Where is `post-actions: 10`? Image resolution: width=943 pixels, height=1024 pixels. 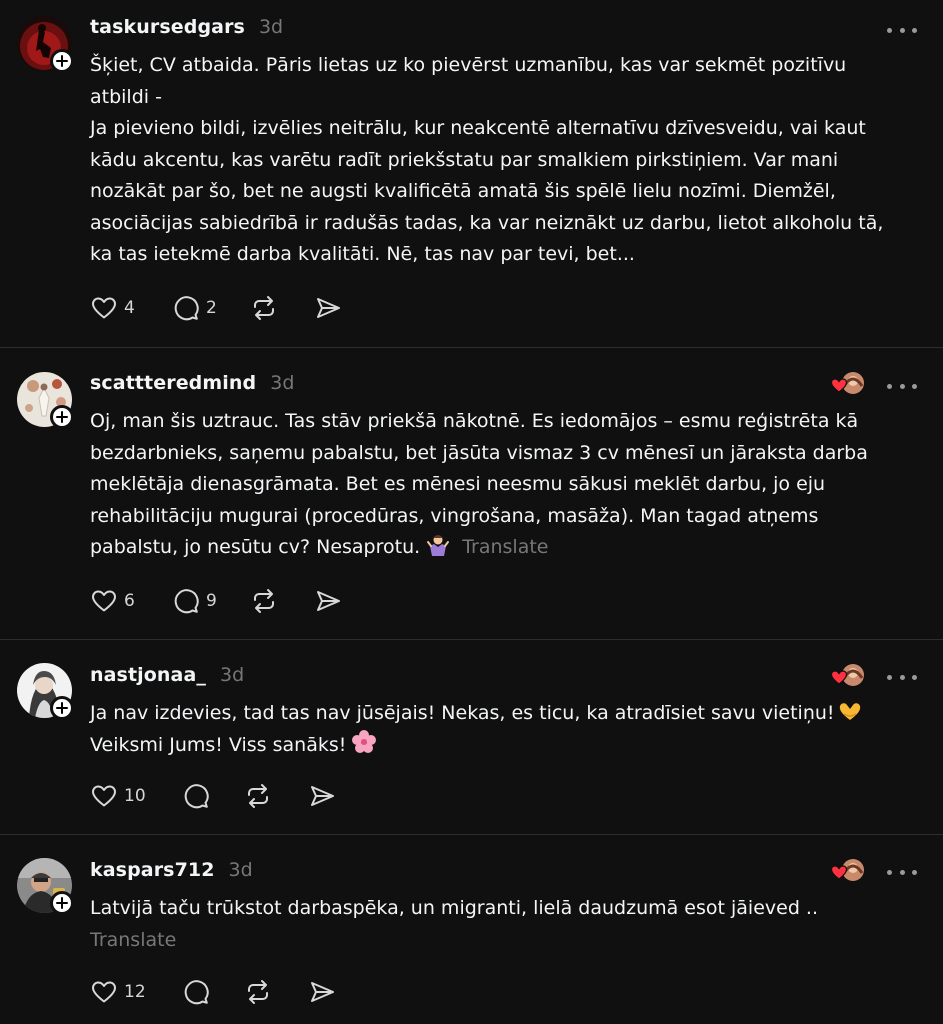 post-actions: 10 is located at coordinates (213, 796).